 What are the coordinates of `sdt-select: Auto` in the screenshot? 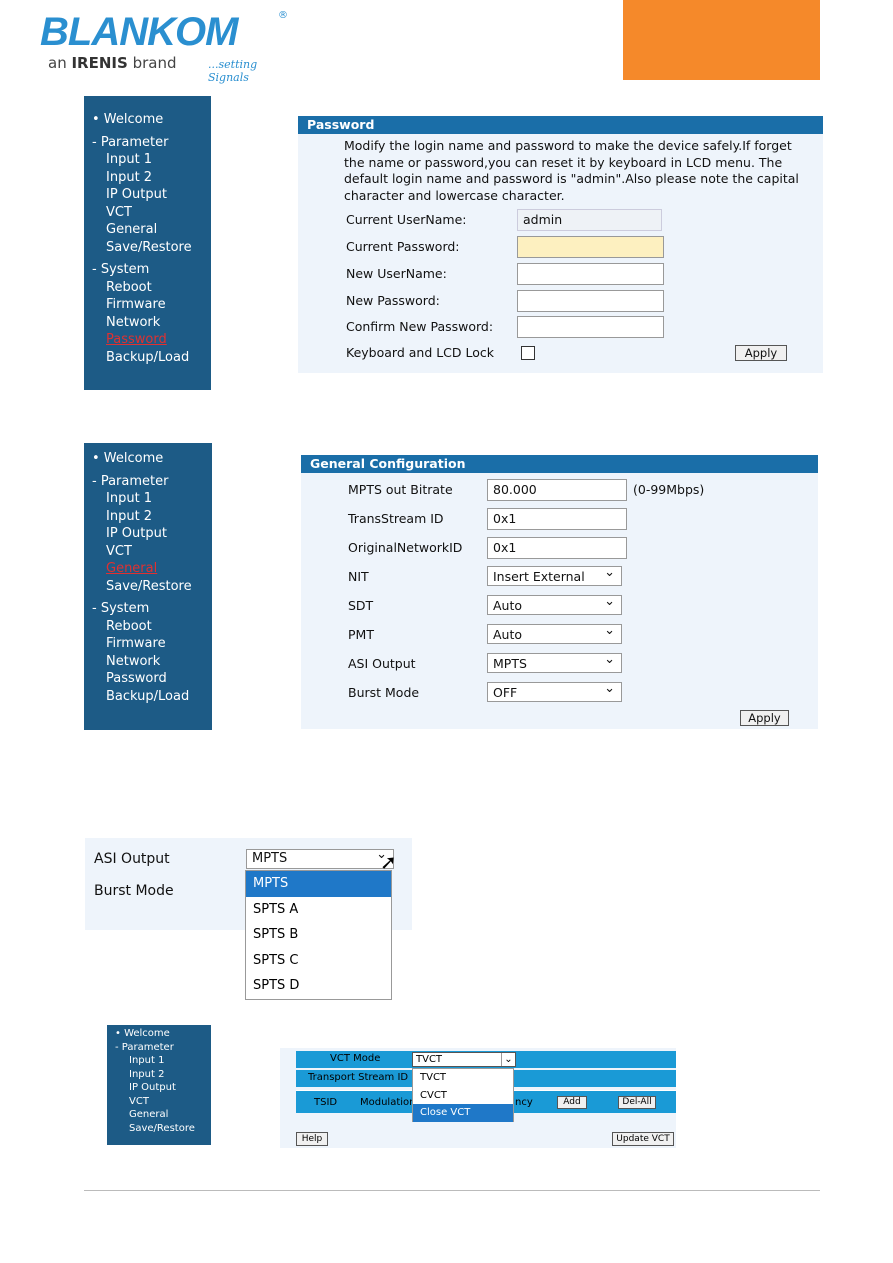 It's located at (554, 603).